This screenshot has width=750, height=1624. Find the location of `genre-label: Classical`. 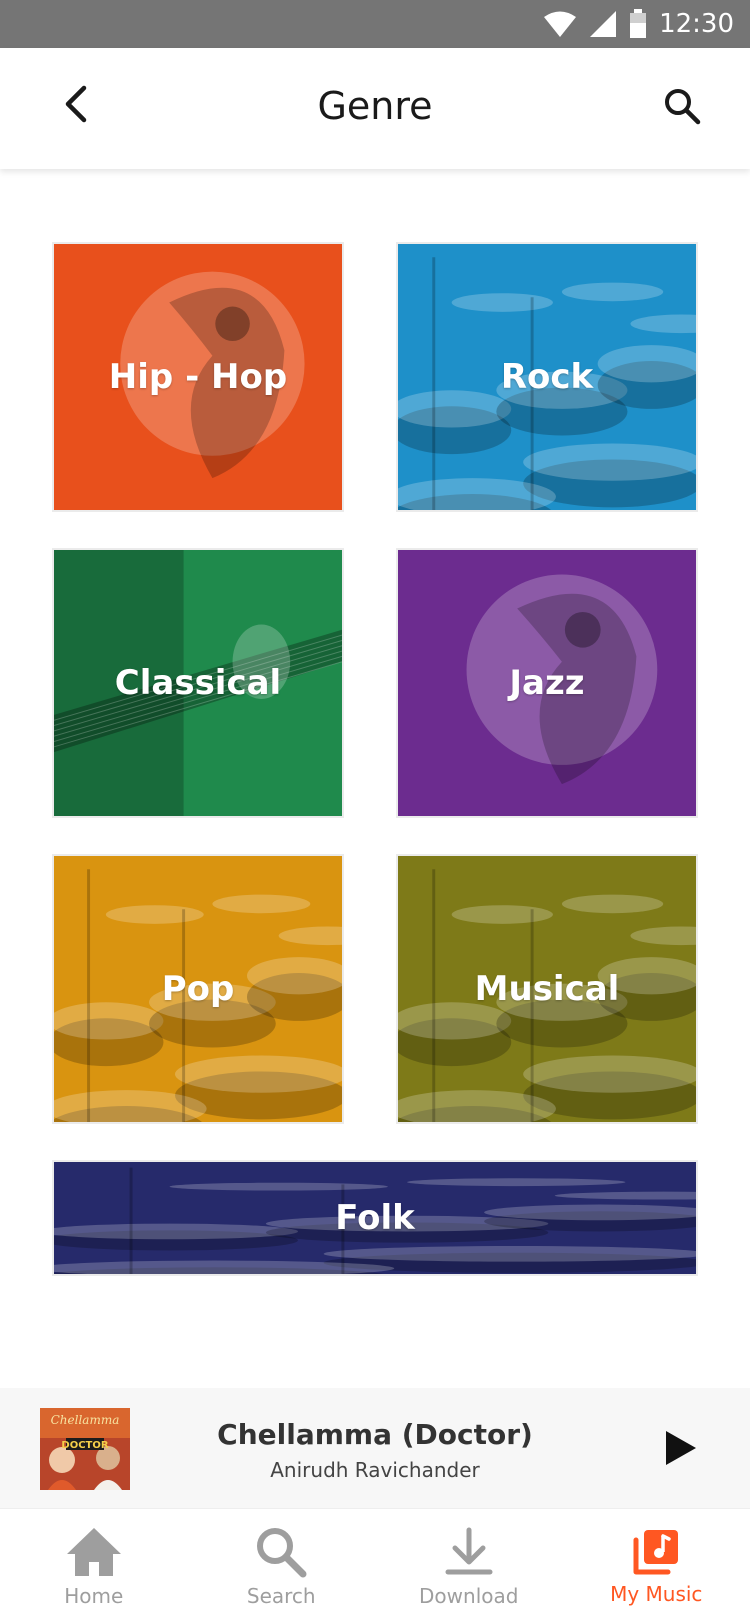

genre-label: Classical is located at coordinates (198, 683).